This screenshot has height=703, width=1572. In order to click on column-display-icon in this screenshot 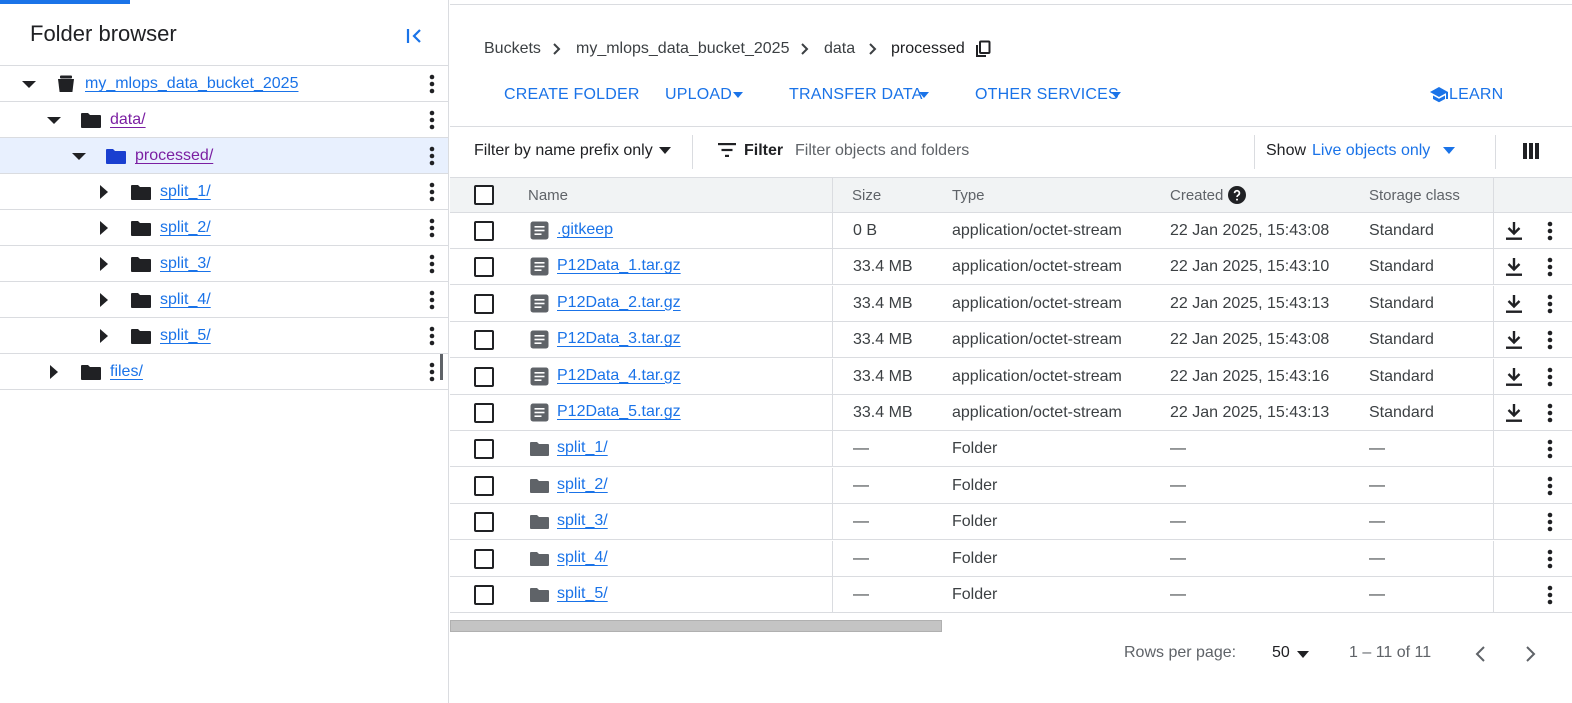, I will do `click(1531, 151)`.